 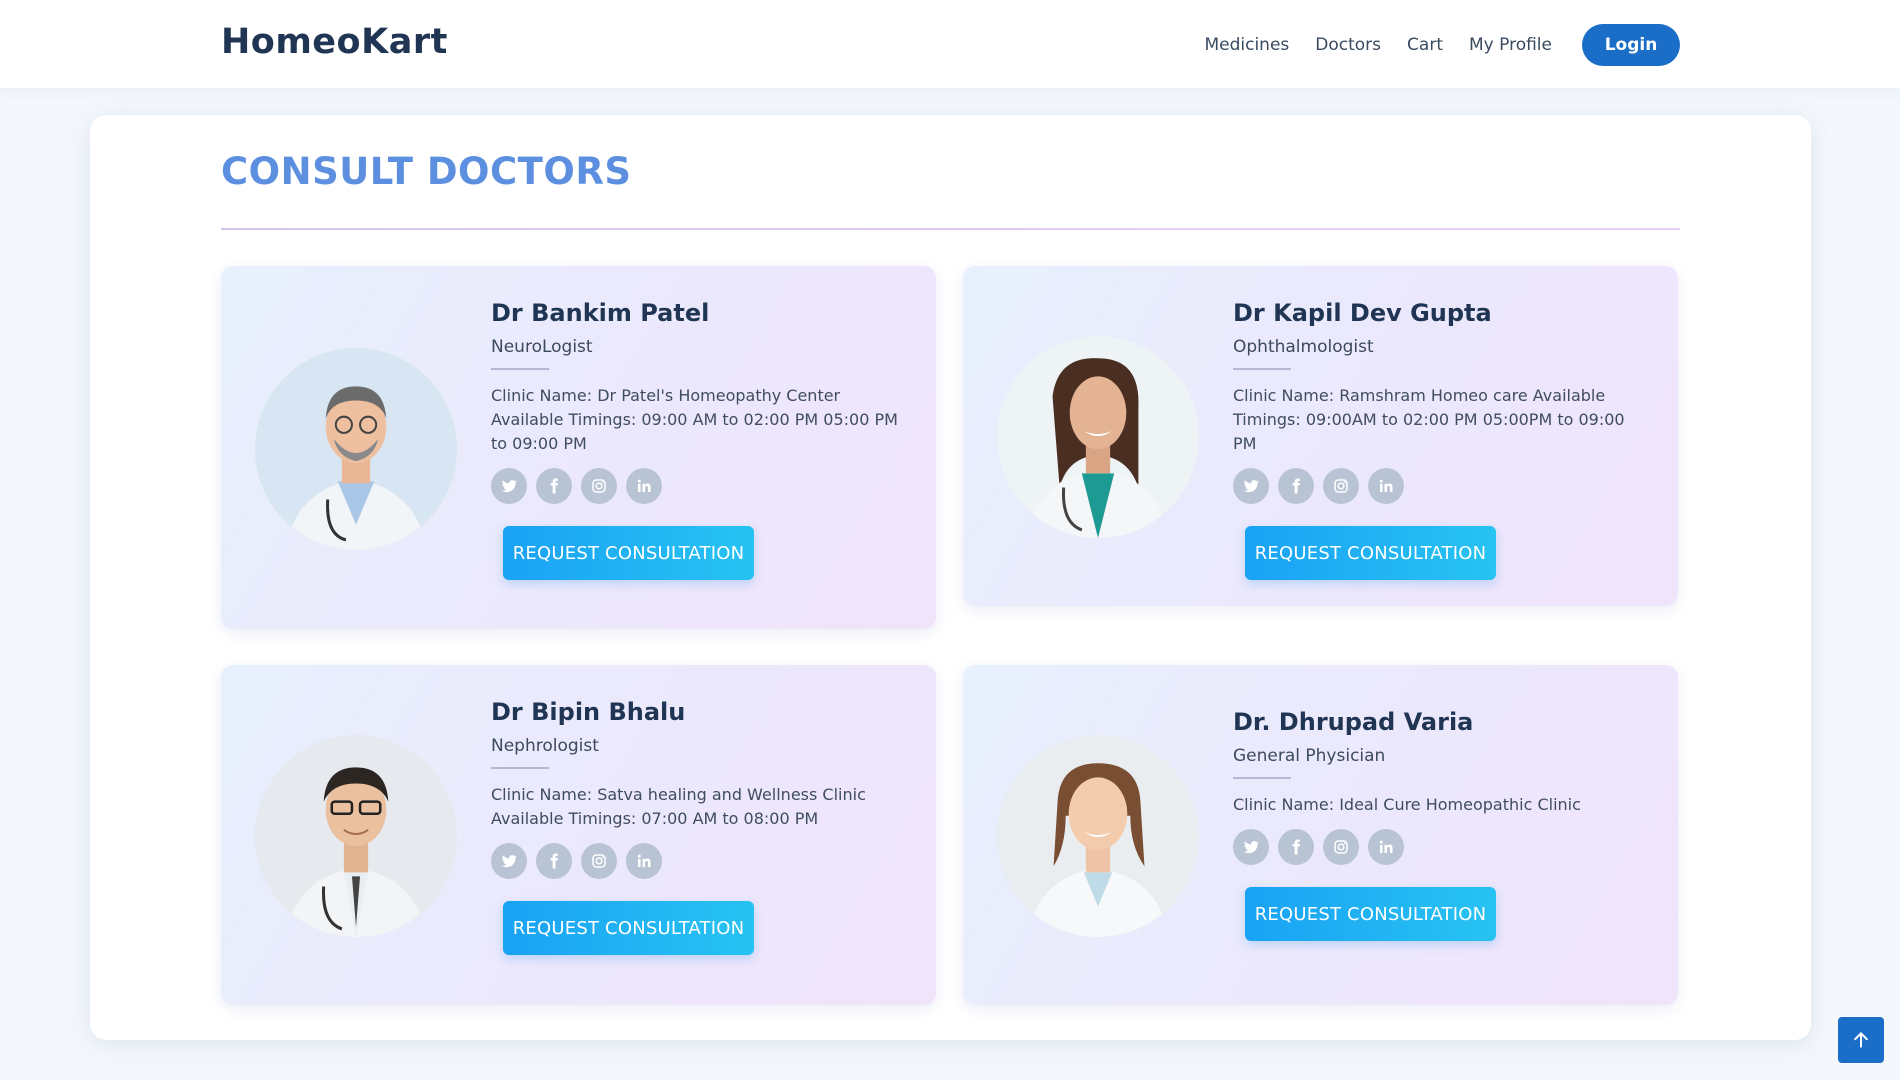 What do you see at coordinates (1425, 45) in the screenshot?
I see `nav-cart: Cart` at bounding box center [1425, 45].